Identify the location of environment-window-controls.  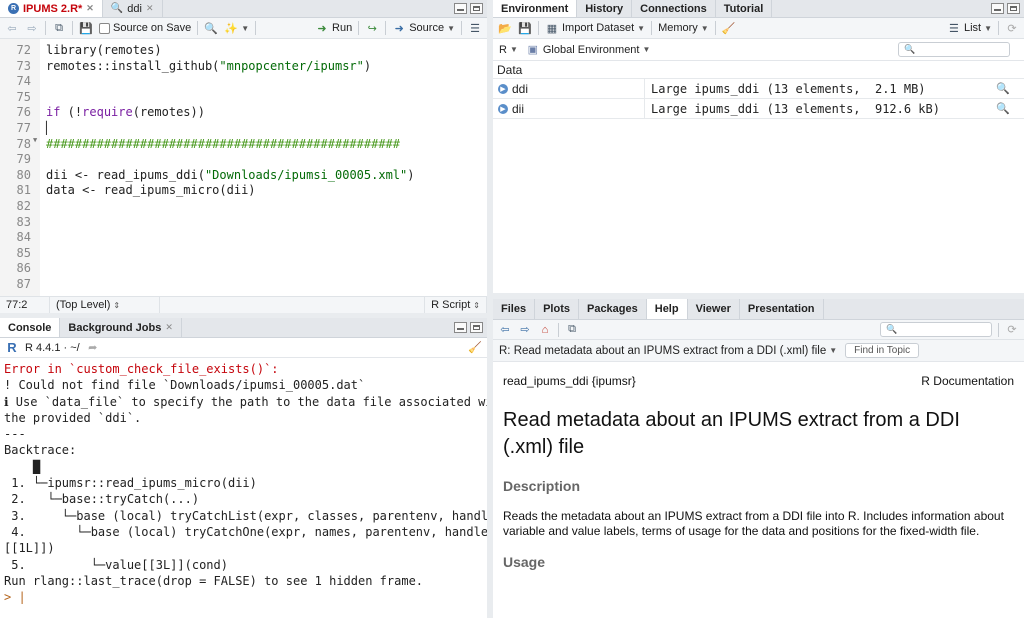
(1007, 8).